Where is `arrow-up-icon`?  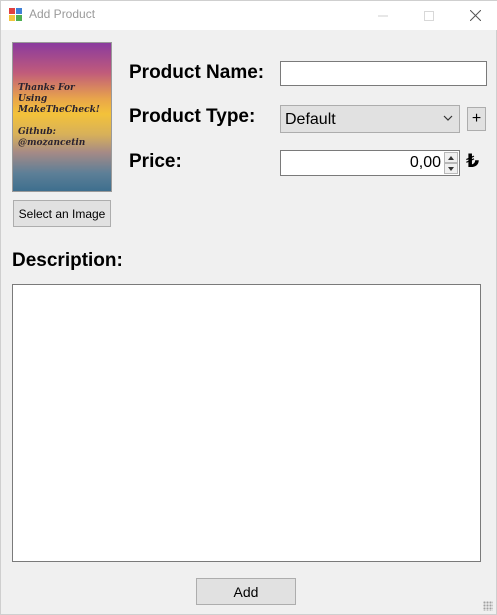
arrow-up-icon is located at coordinates (451, 157).